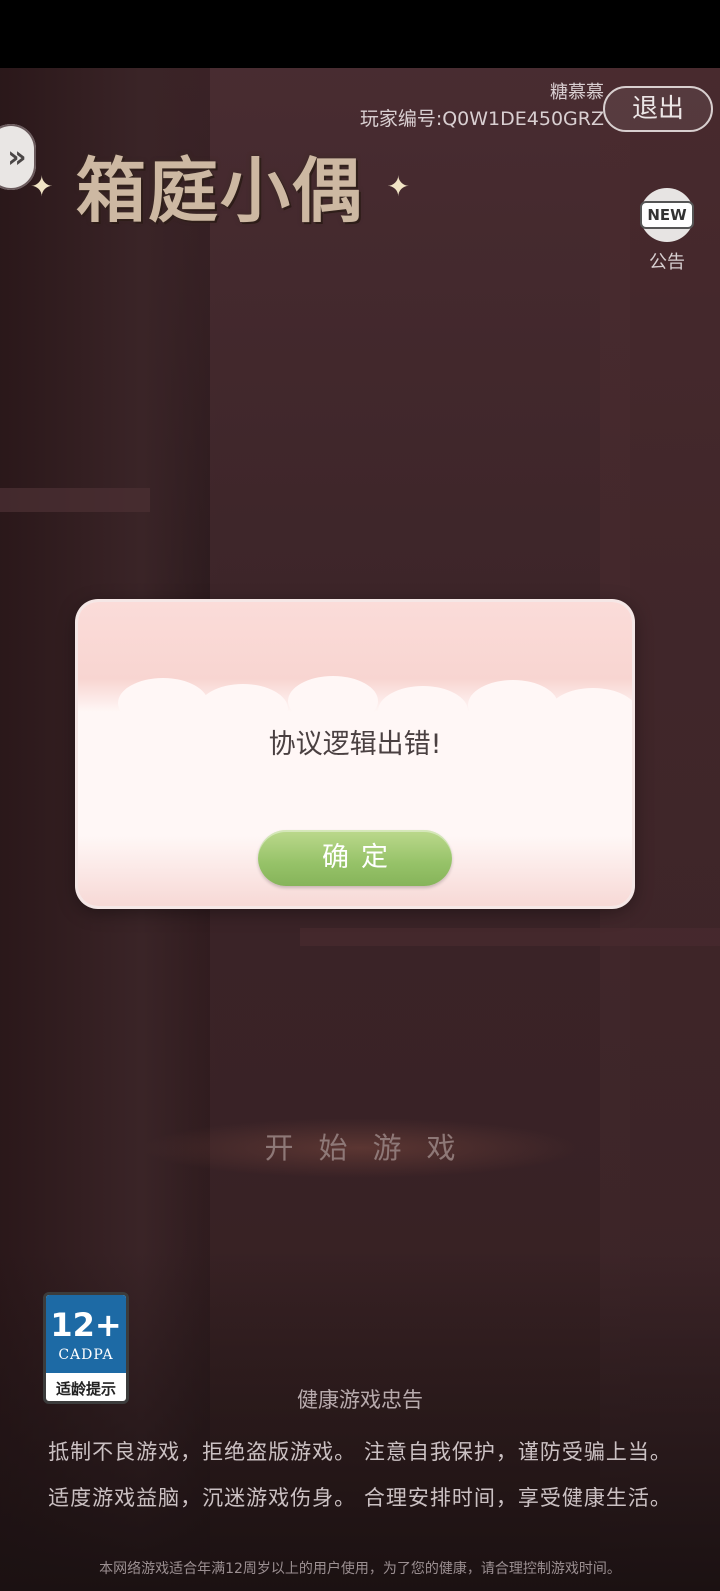  What do you see at coordinates (482, 106) in the screenshot?
I see `user-info: 糖慕慕 玩家编号:Q0W1DE450GRZ` at bounding box center [482, 106].